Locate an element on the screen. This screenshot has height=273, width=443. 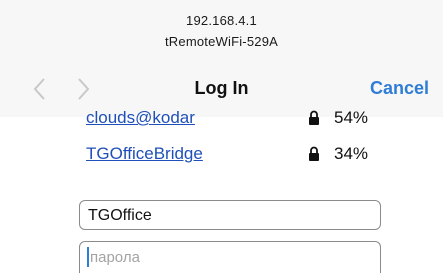
network-name-link: TGOfficeBridge is located at coordinates (144, 154).